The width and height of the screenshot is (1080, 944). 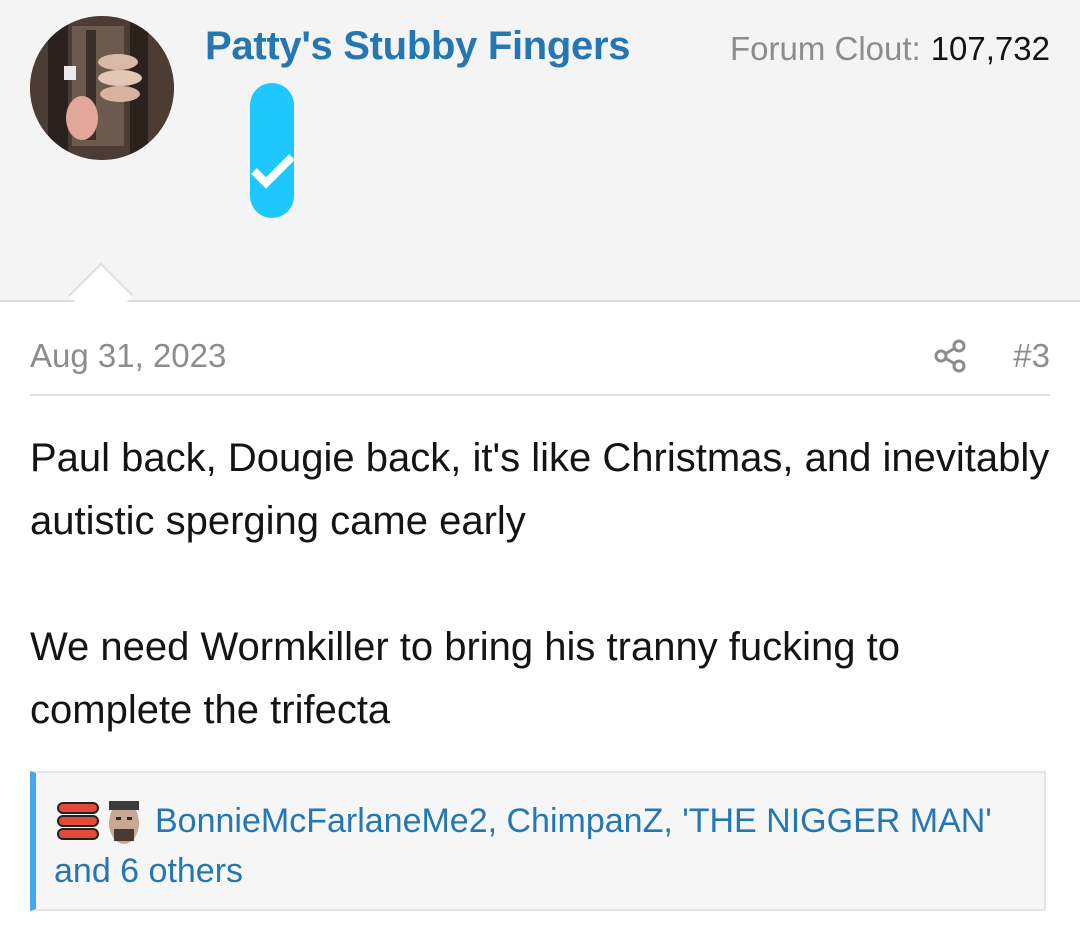 What do you see at coordinates (1031, 356) in the screenshot?
I see `post-number-link: #3` at bounding box center [1031, 356].